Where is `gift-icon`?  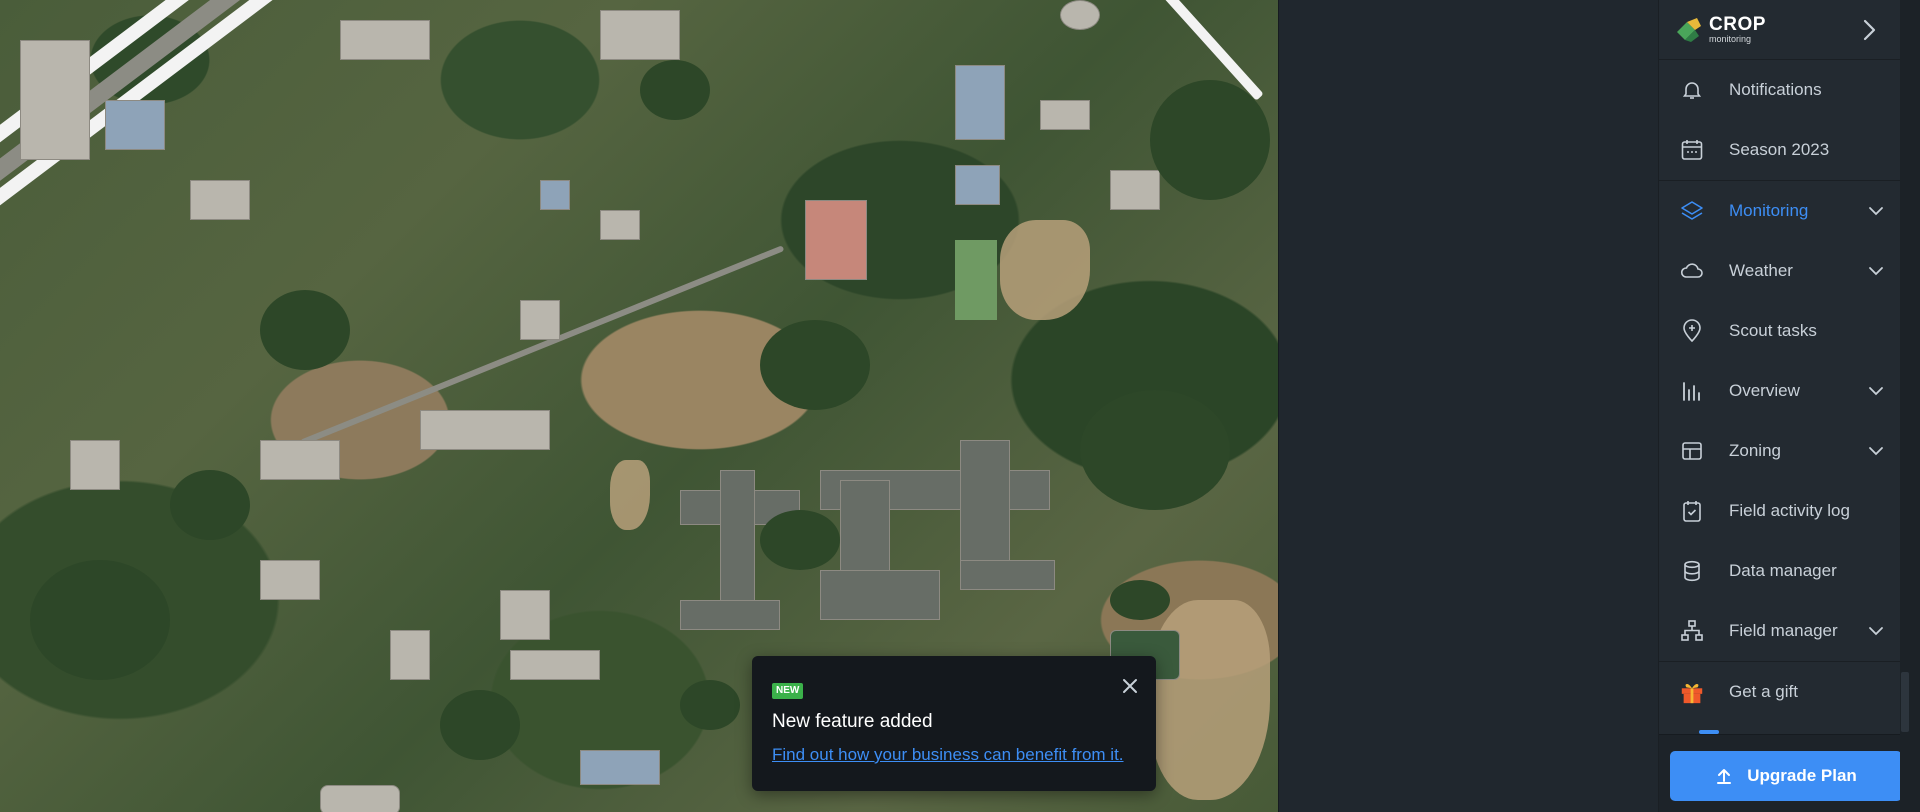 gift-icon is located at coordinates (1692, 692).